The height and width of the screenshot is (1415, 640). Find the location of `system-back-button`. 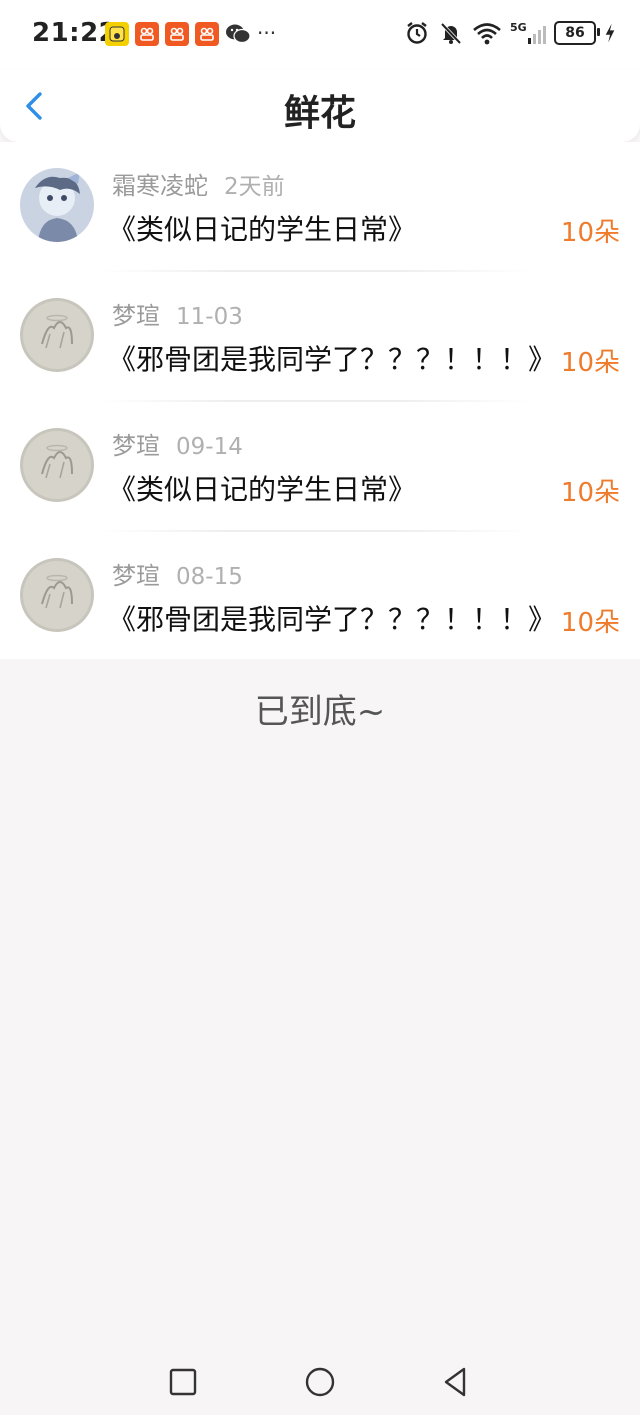

system-back-button is located at coordinates (455, 1382).